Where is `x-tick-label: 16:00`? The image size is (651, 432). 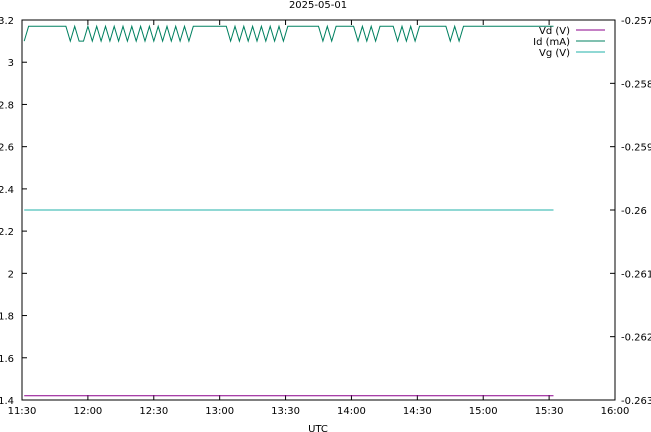
x-tick-label: 16:00 is located at coordinates (615, 411).